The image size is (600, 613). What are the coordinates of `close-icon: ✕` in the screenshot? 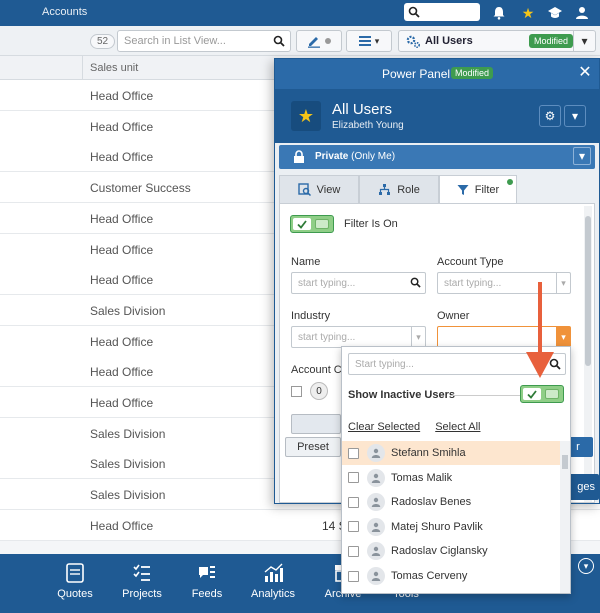 It's located at (585, 73).